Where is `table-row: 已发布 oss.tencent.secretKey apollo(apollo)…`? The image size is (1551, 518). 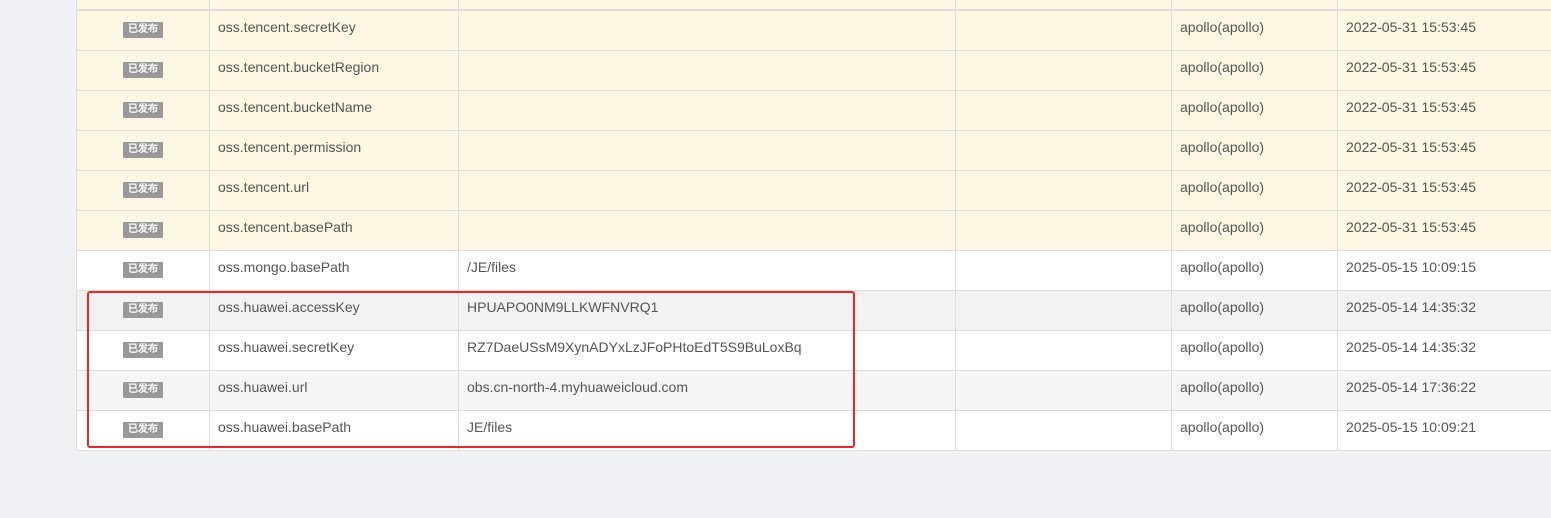
table-row: 已发布 oss.tencent.secretKey apollo(apollo)… is located at coordinates (814, 30).